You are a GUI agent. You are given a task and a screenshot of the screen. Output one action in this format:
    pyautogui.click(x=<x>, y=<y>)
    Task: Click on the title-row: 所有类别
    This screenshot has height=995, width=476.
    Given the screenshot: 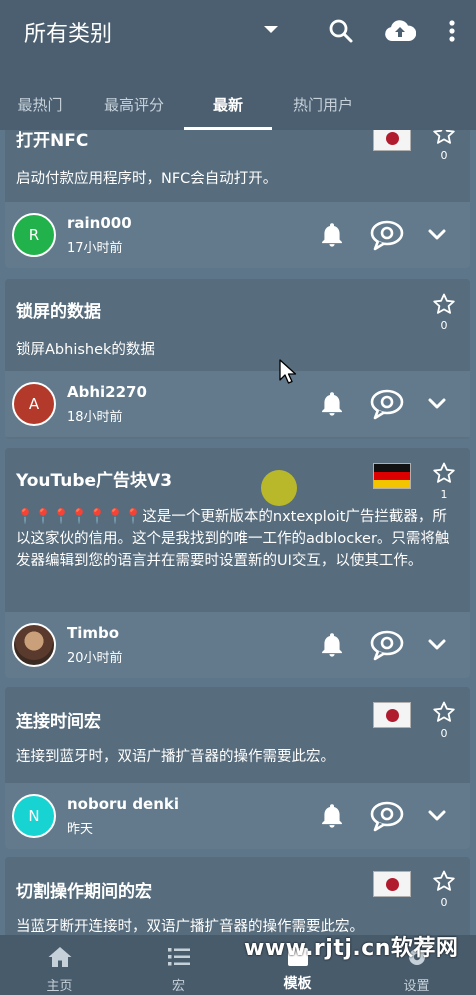 What is the action you would take?
    pyautogui.click(x=238, y=32)
    